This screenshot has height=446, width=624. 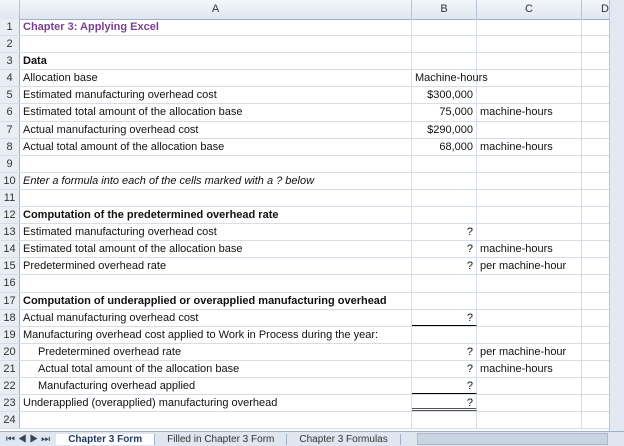 What do you see at coordinates (28, 439) in the screenshot?
I see `sheet-nav-arrows-icon: ⏮ ◀ ▶ ⏭` at bounding box center [28, 439].